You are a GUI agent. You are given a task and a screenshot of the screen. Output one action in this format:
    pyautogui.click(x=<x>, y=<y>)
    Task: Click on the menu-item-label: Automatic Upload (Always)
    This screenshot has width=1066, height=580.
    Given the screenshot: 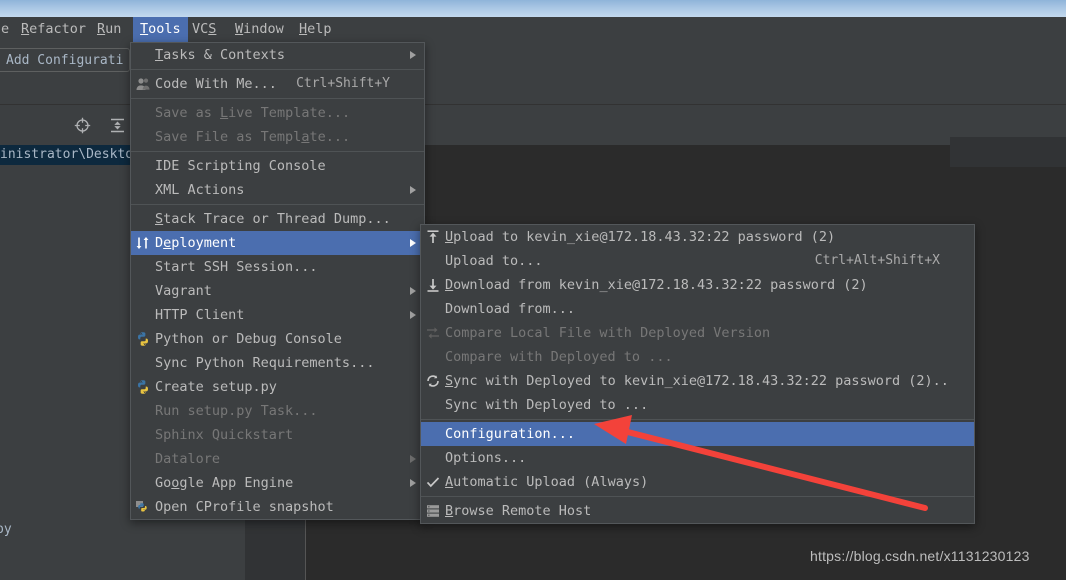 What is the action you would take?
    pyautogui.click(x=547, y=482)
    